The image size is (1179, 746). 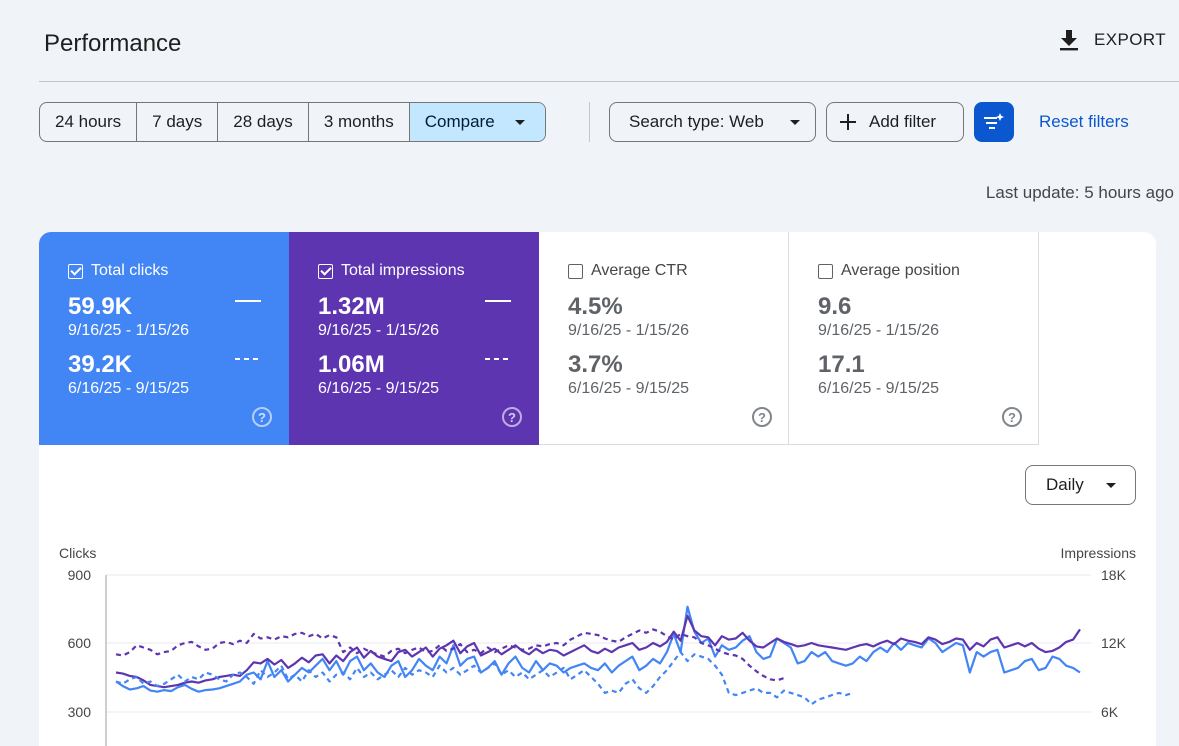 I want to click on metric-header: Average CTR, so click(x=628, y=271).